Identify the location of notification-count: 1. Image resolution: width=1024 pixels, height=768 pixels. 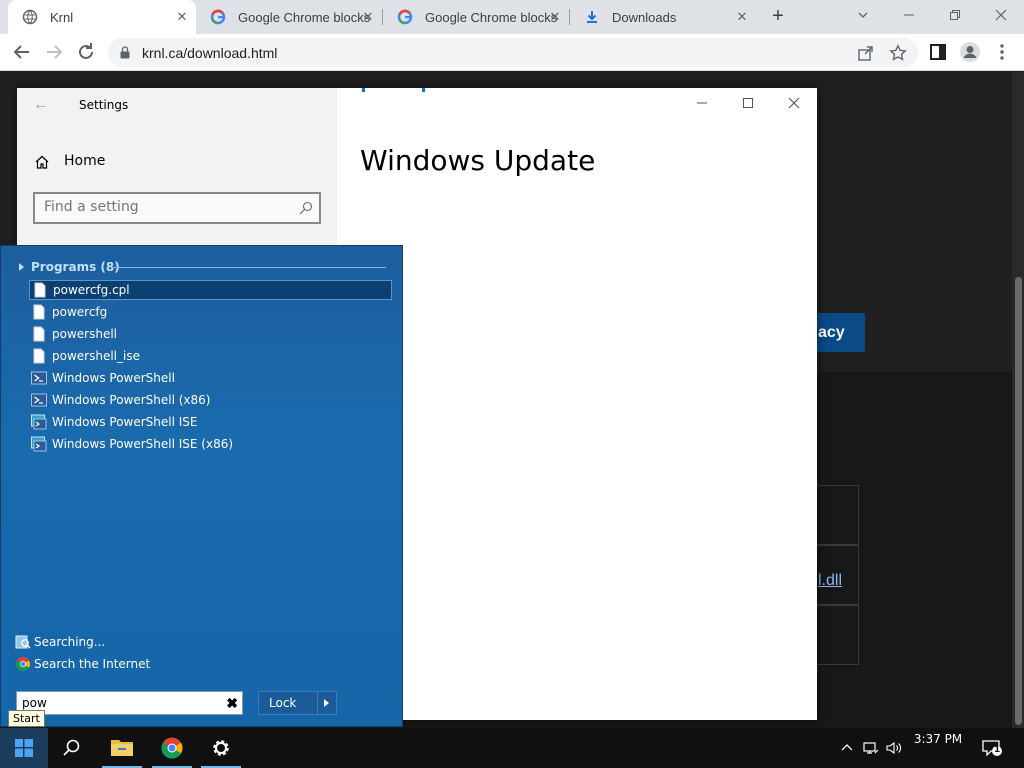
(997, 750).